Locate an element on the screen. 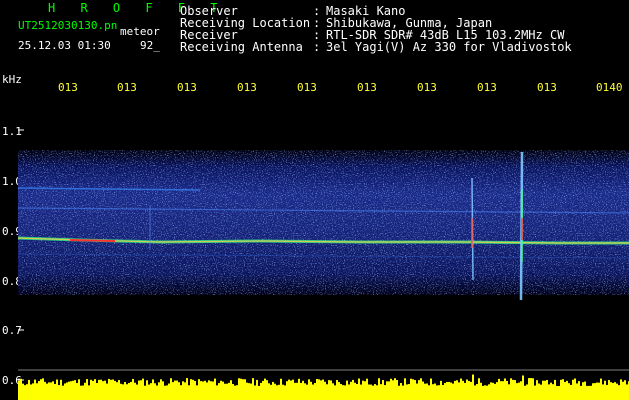 The height and width of the screenshot is (400, 629). station-info-separators: : : : : is located at coordinates (316, 29).